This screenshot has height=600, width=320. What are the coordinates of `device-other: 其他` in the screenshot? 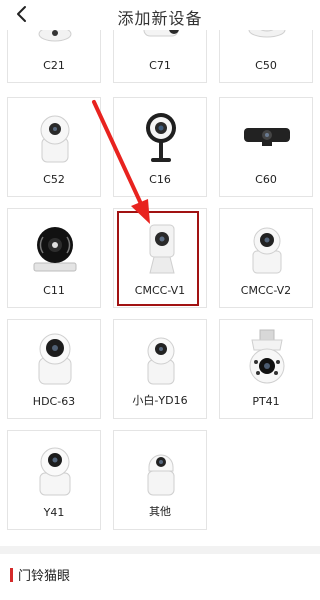 It's located at (160, 480).